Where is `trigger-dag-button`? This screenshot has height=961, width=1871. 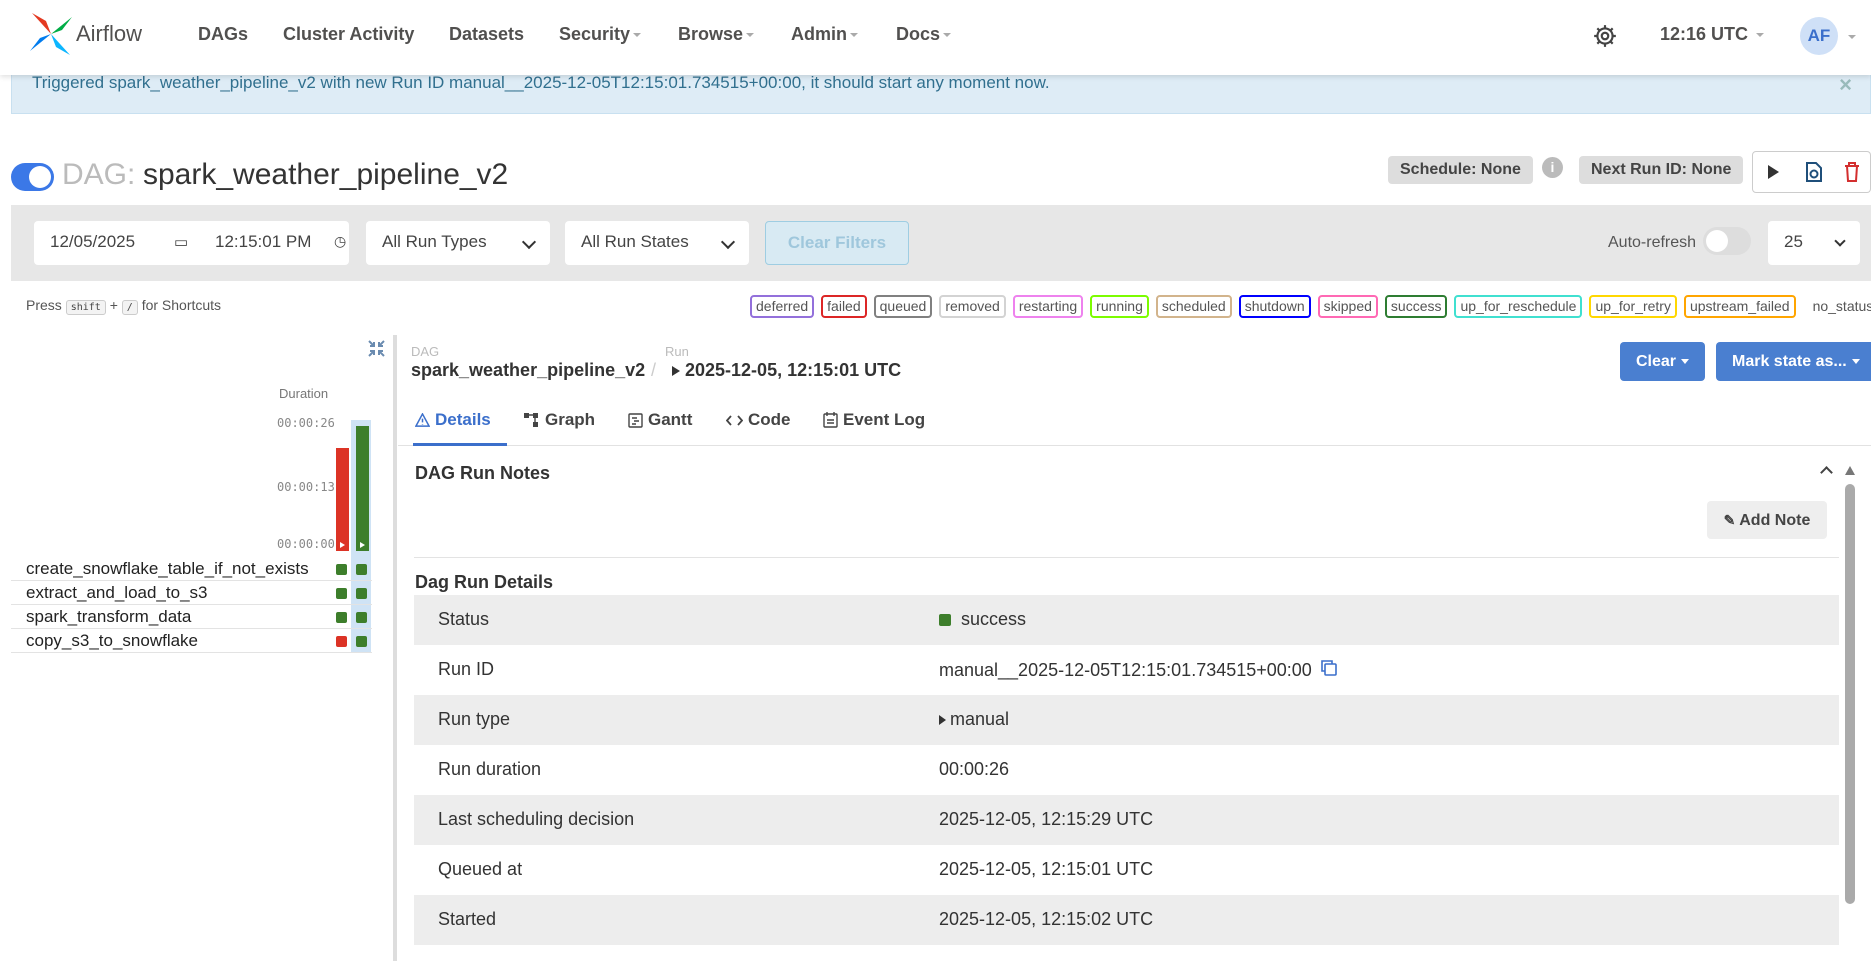
trigger-dag-button is located at coordinates (1773, 172).